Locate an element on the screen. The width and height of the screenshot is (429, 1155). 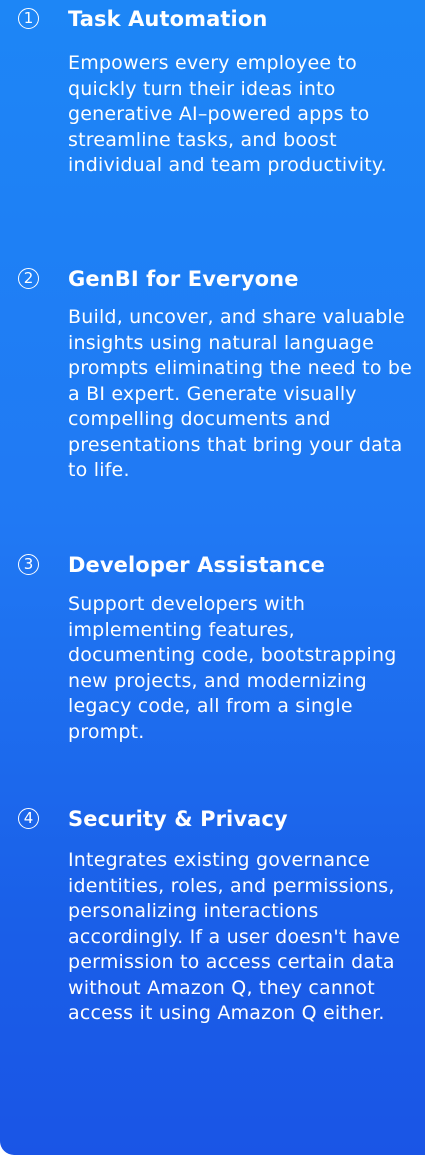
number-badge: 4 is located at coordinates (28, 818).